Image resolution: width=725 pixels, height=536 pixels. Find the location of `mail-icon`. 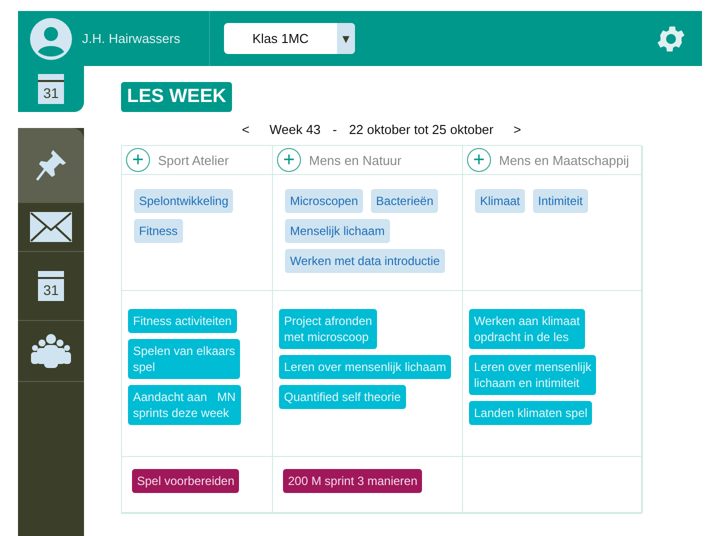

mail-icon is located at coordinates (51, 227).